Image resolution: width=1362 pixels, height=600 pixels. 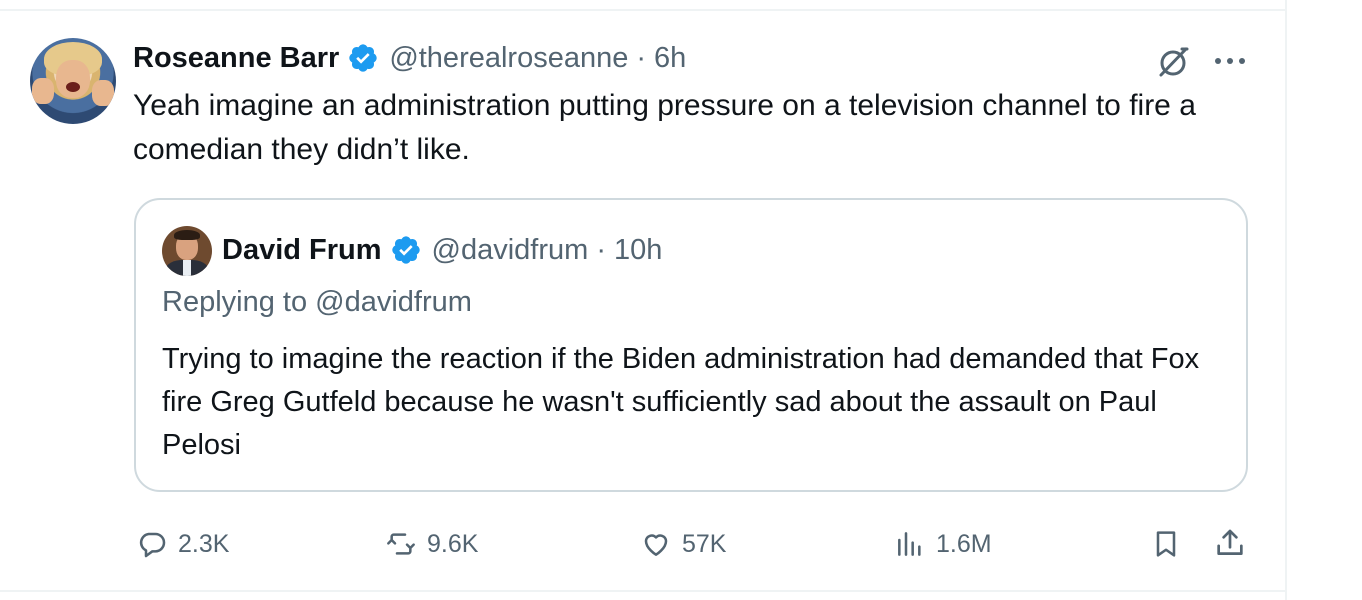 I want to click on avatar-hand-left, so click(x=43, y=91).